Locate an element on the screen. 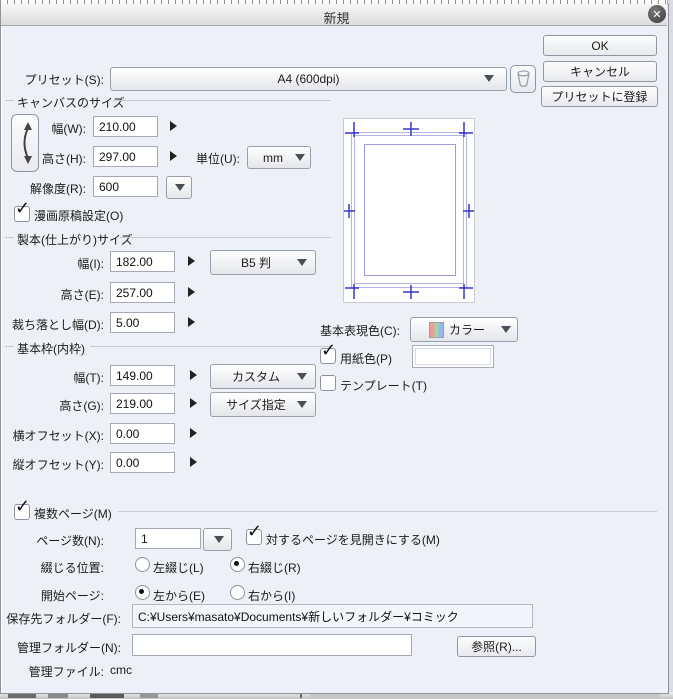 This screenshot has width=673, height=699. multi-page-label: 複数ページ(M) is located at coordinates (73, 514).